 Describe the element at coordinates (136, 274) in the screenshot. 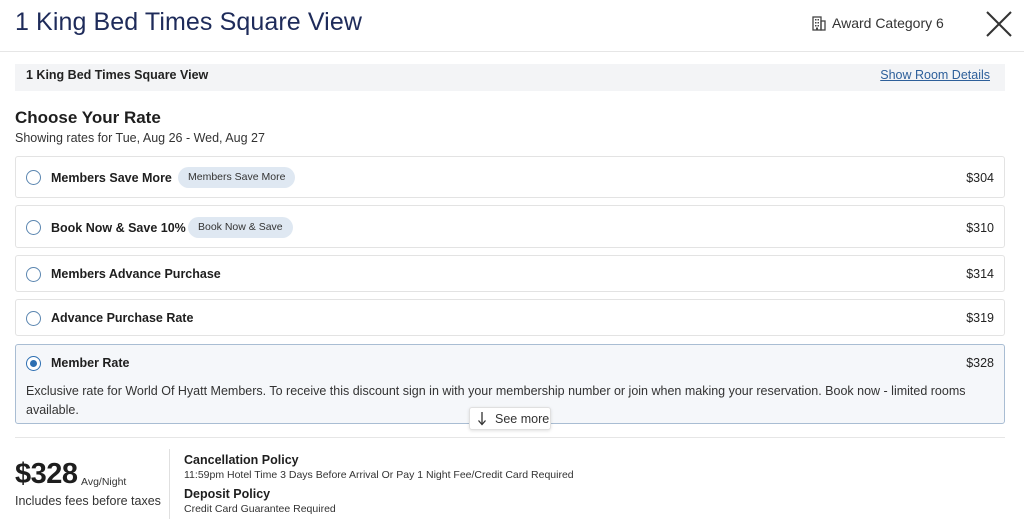

I see `rate-name: Members Advance Purchase` at that location.